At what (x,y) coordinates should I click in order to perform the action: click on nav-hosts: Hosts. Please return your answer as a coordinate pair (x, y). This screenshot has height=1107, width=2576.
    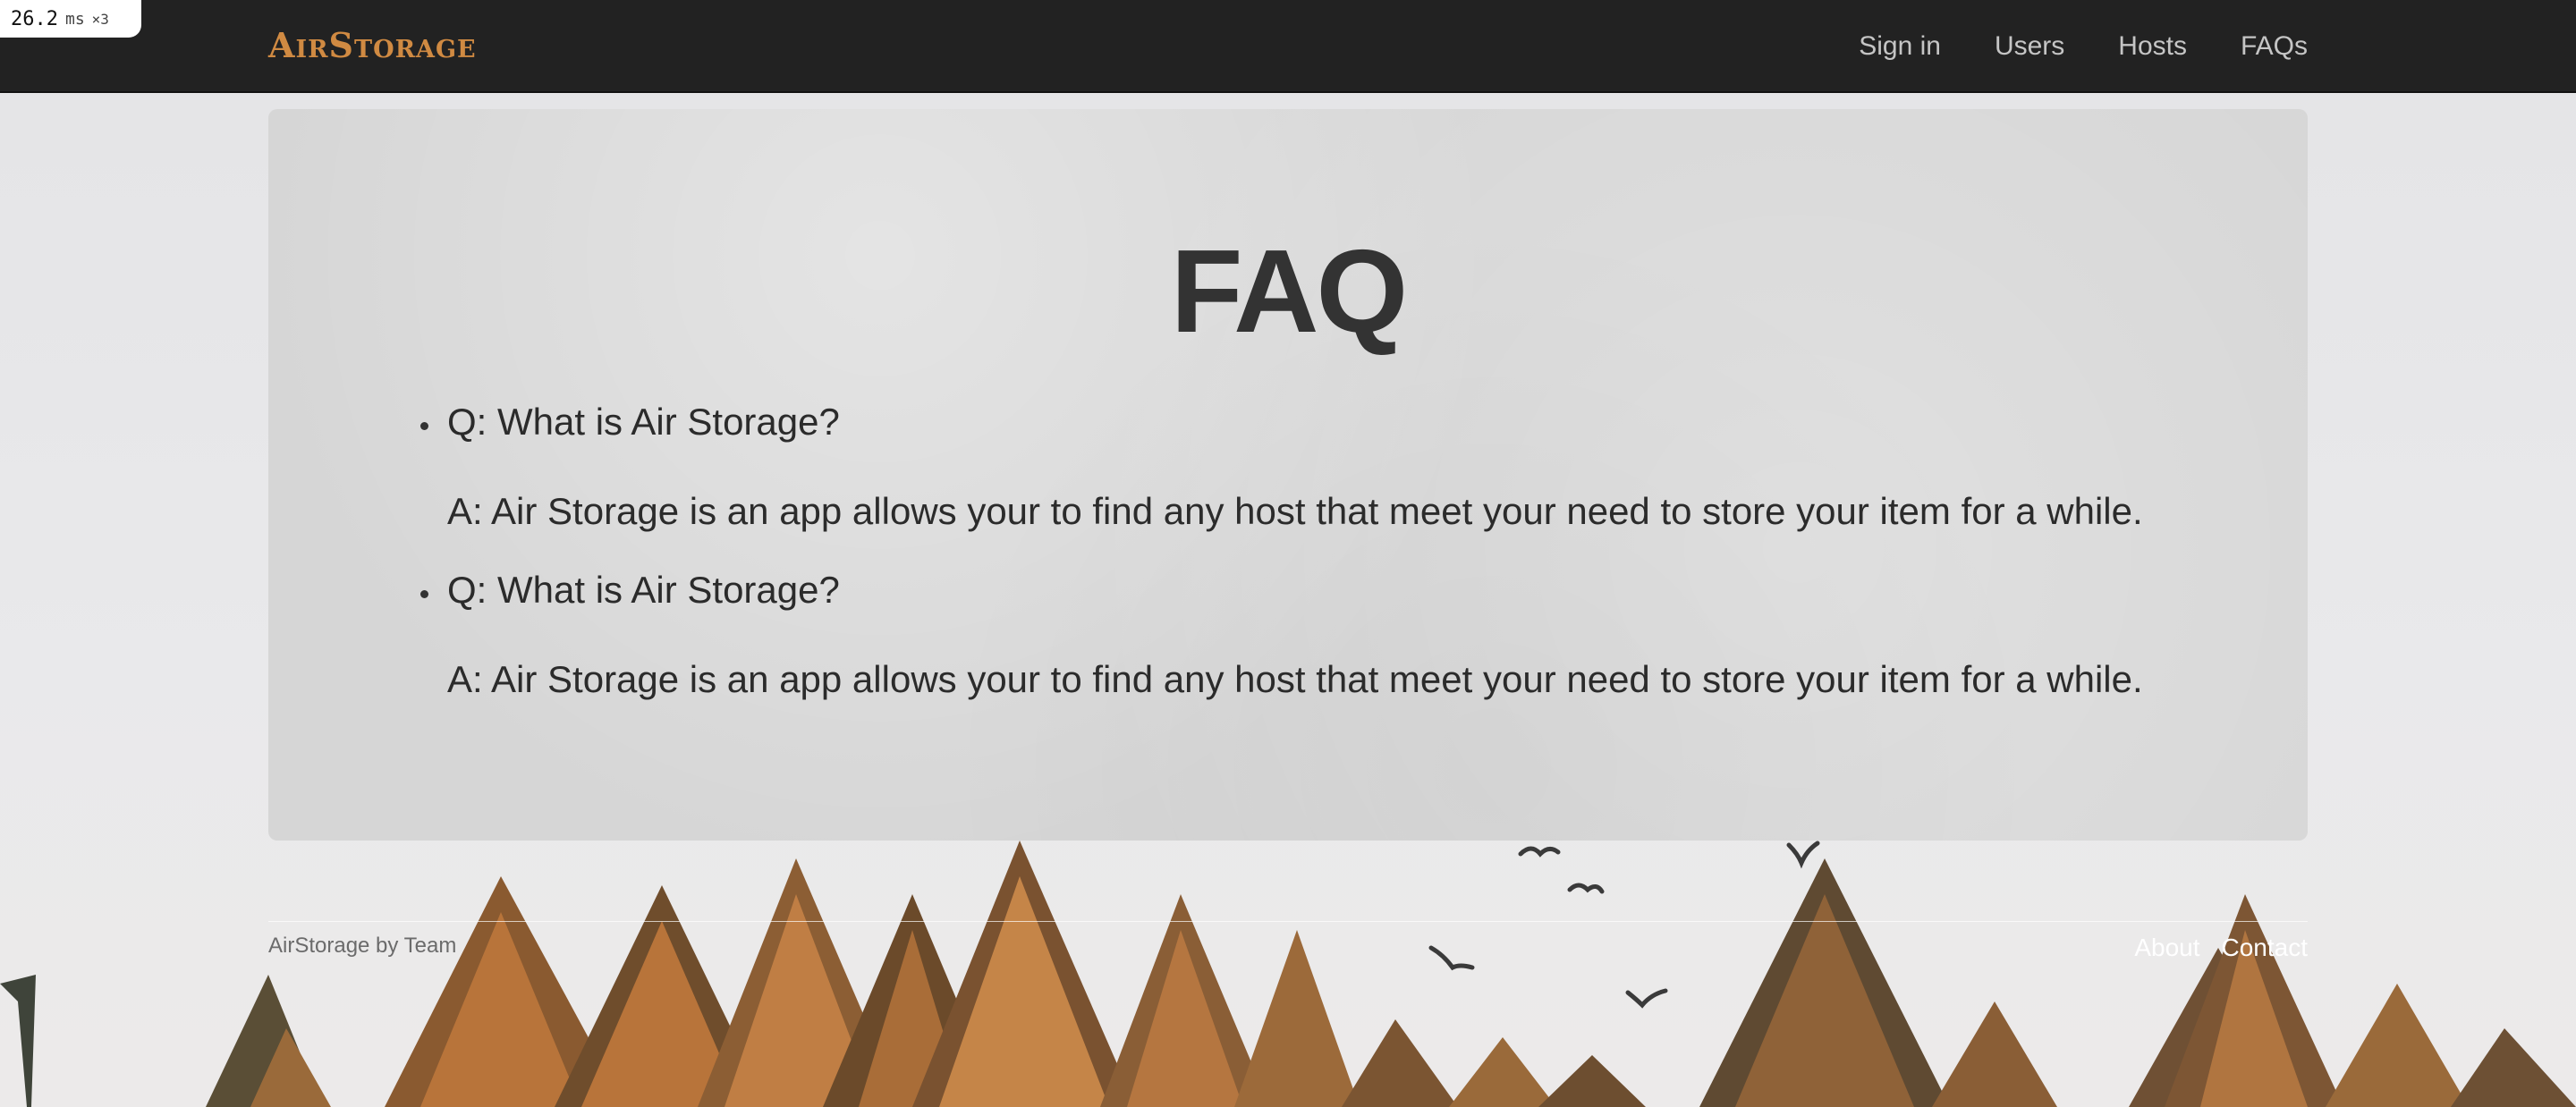
    Looking at the image, I should click on (2152, 46).